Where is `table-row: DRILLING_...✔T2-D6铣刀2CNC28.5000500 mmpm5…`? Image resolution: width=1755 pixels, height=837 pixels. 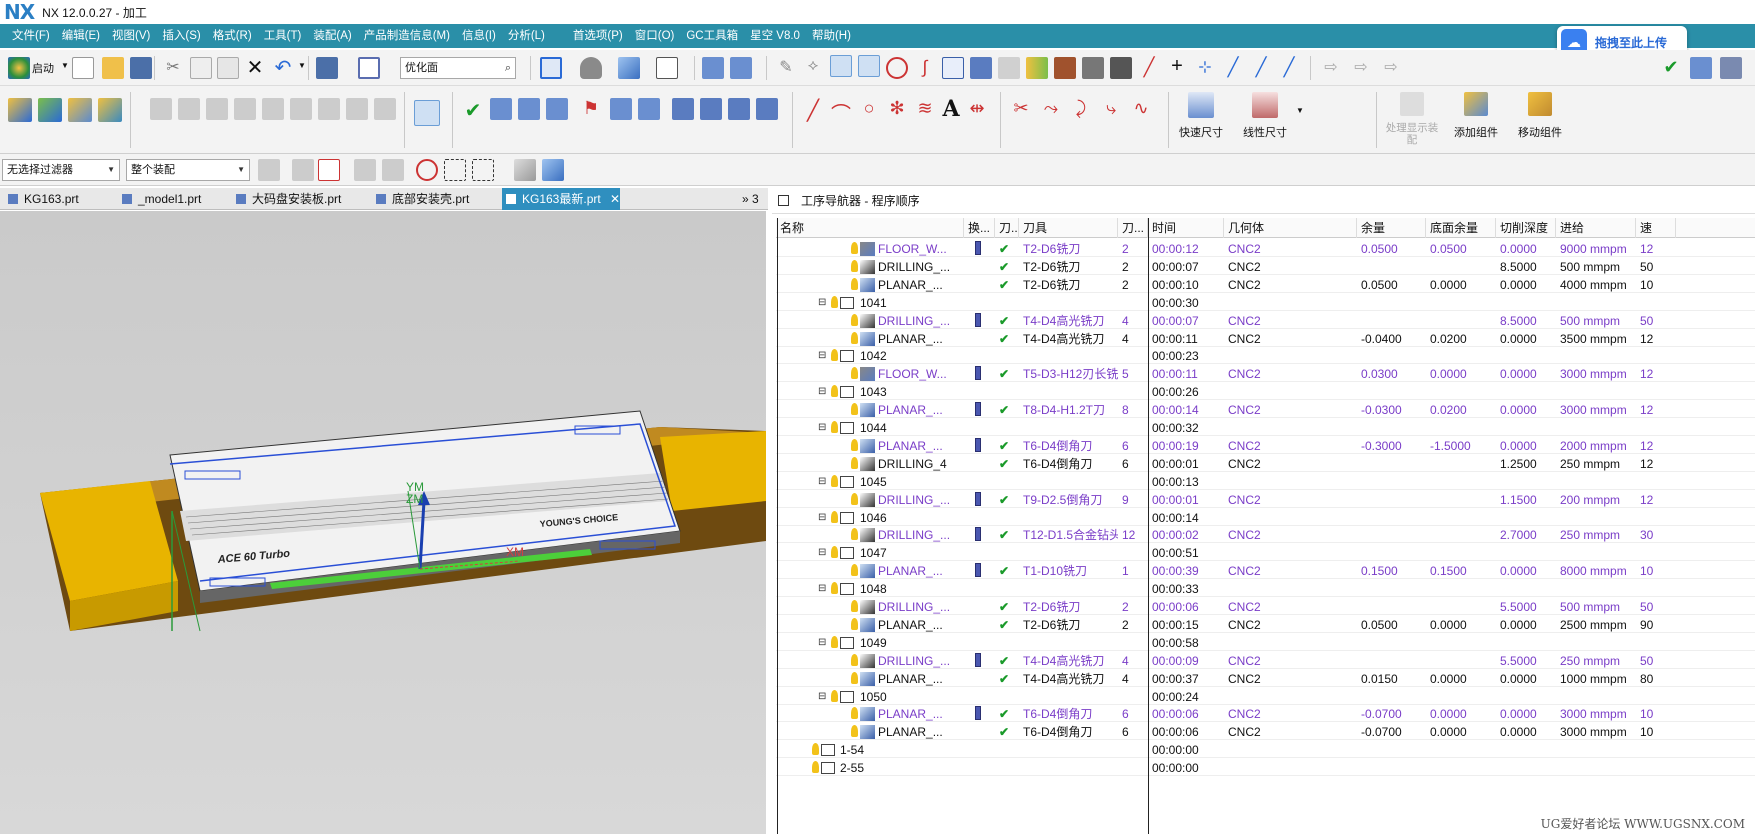 table-row: DRILLING_...✔T2-D6铣刀2CNC28.5000500 mmpm5… is located at coordinates (1265, 266).